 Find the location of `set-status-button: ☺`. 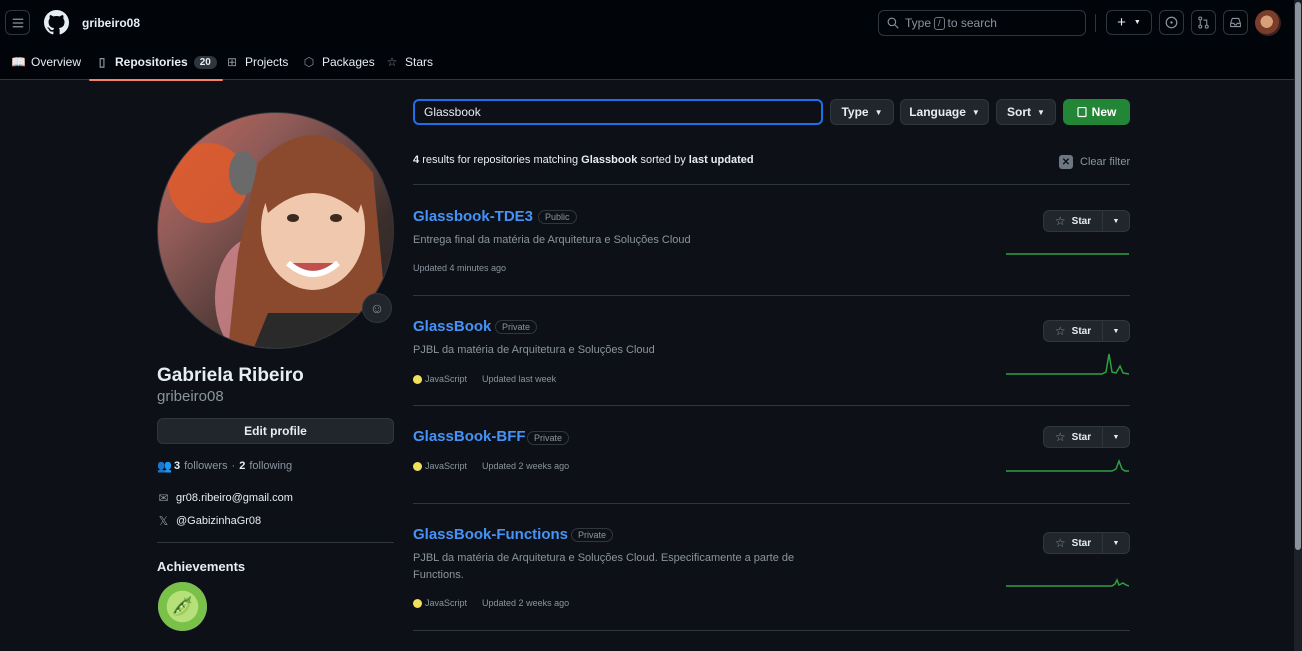

set-status-button: ☺ is located at coordinates (377, 308).